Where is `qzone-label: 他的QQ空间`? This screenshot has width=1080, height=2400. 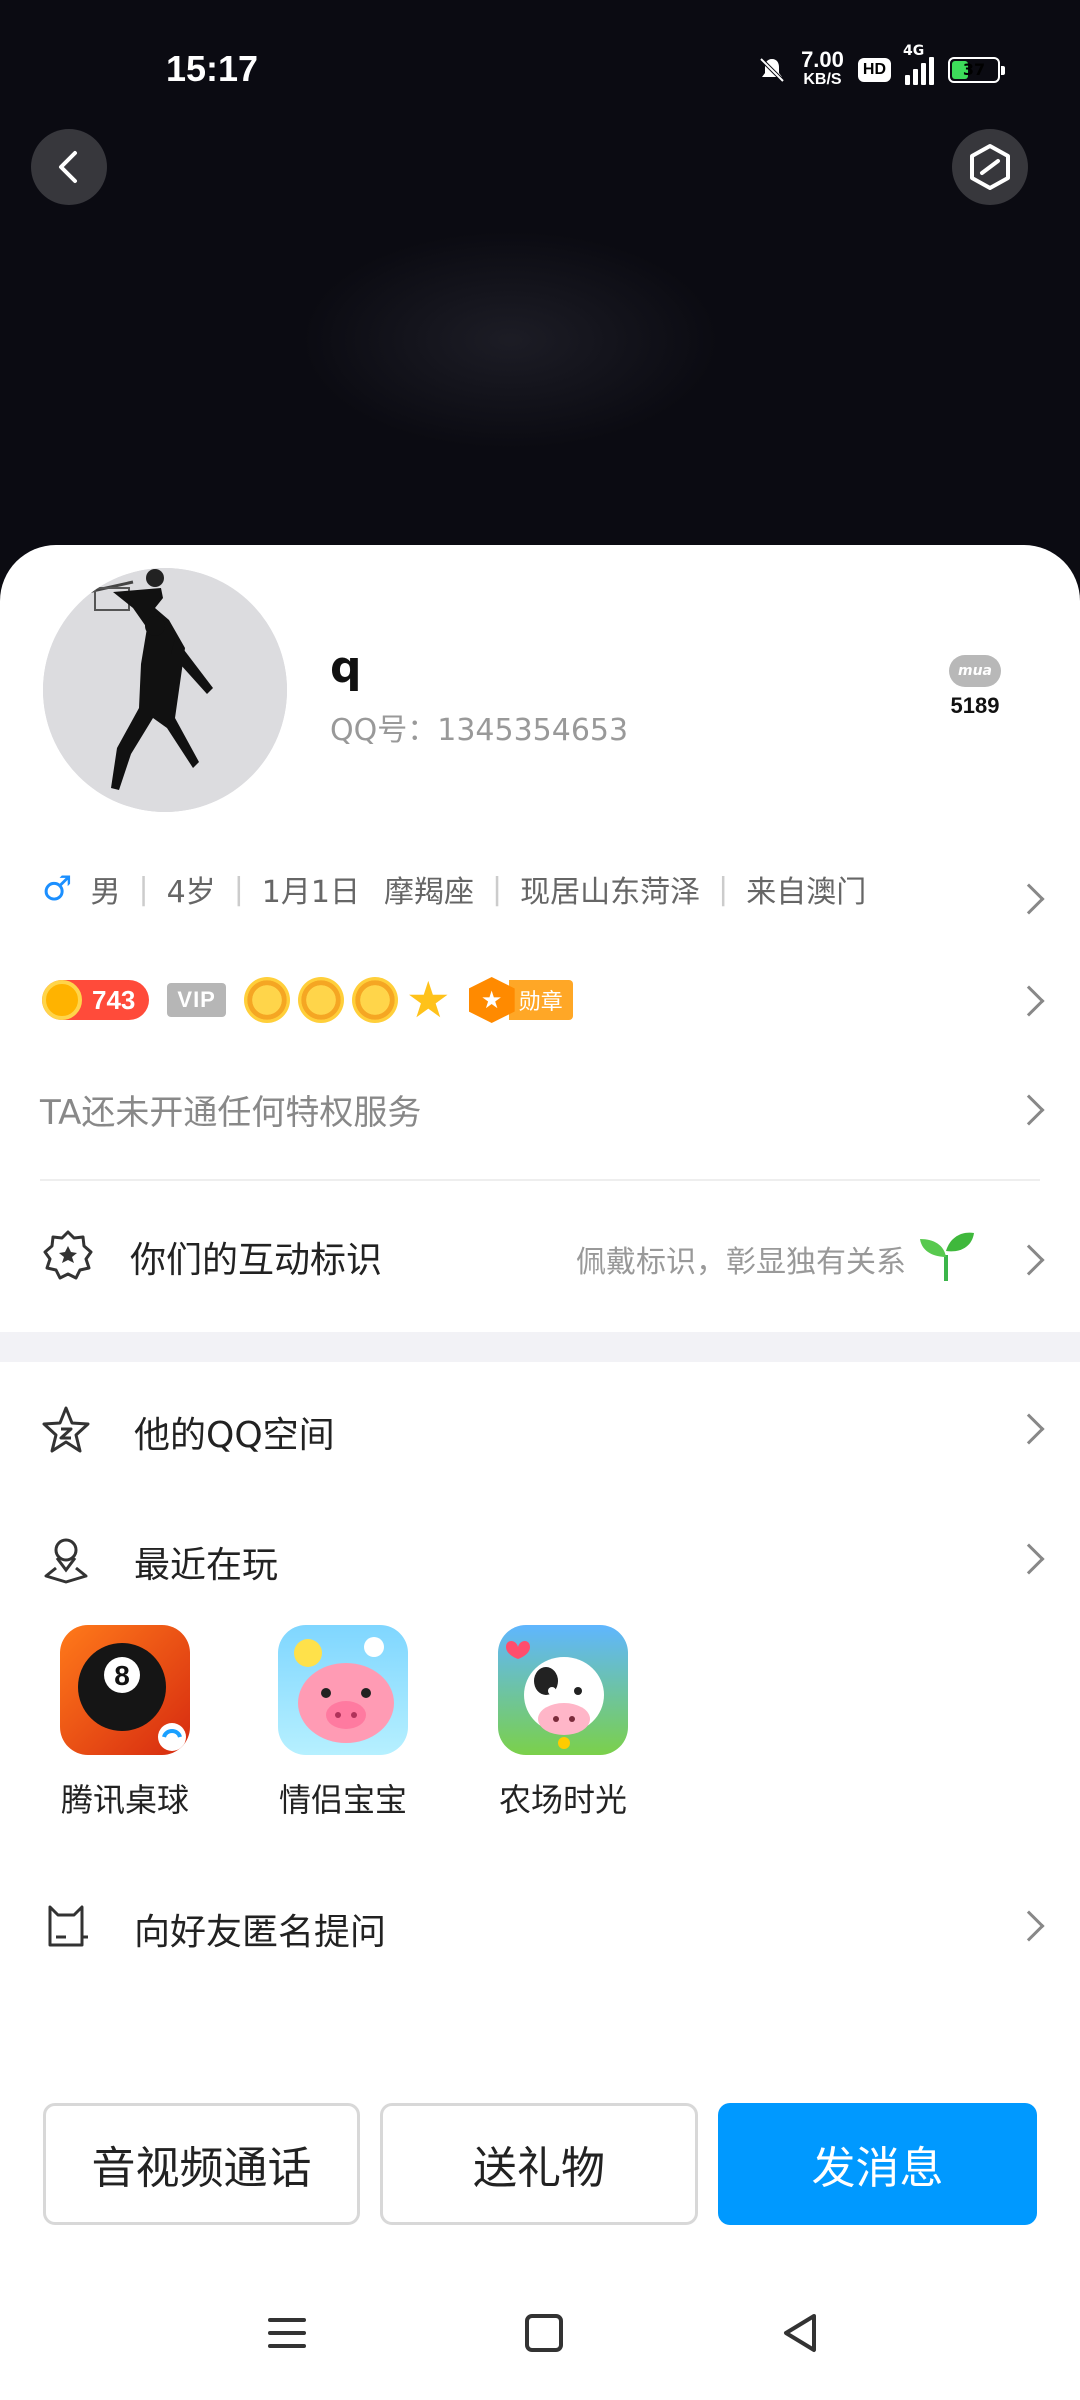 qzone-label: 他的QQ空间 is located at coordinates (234, 1435).